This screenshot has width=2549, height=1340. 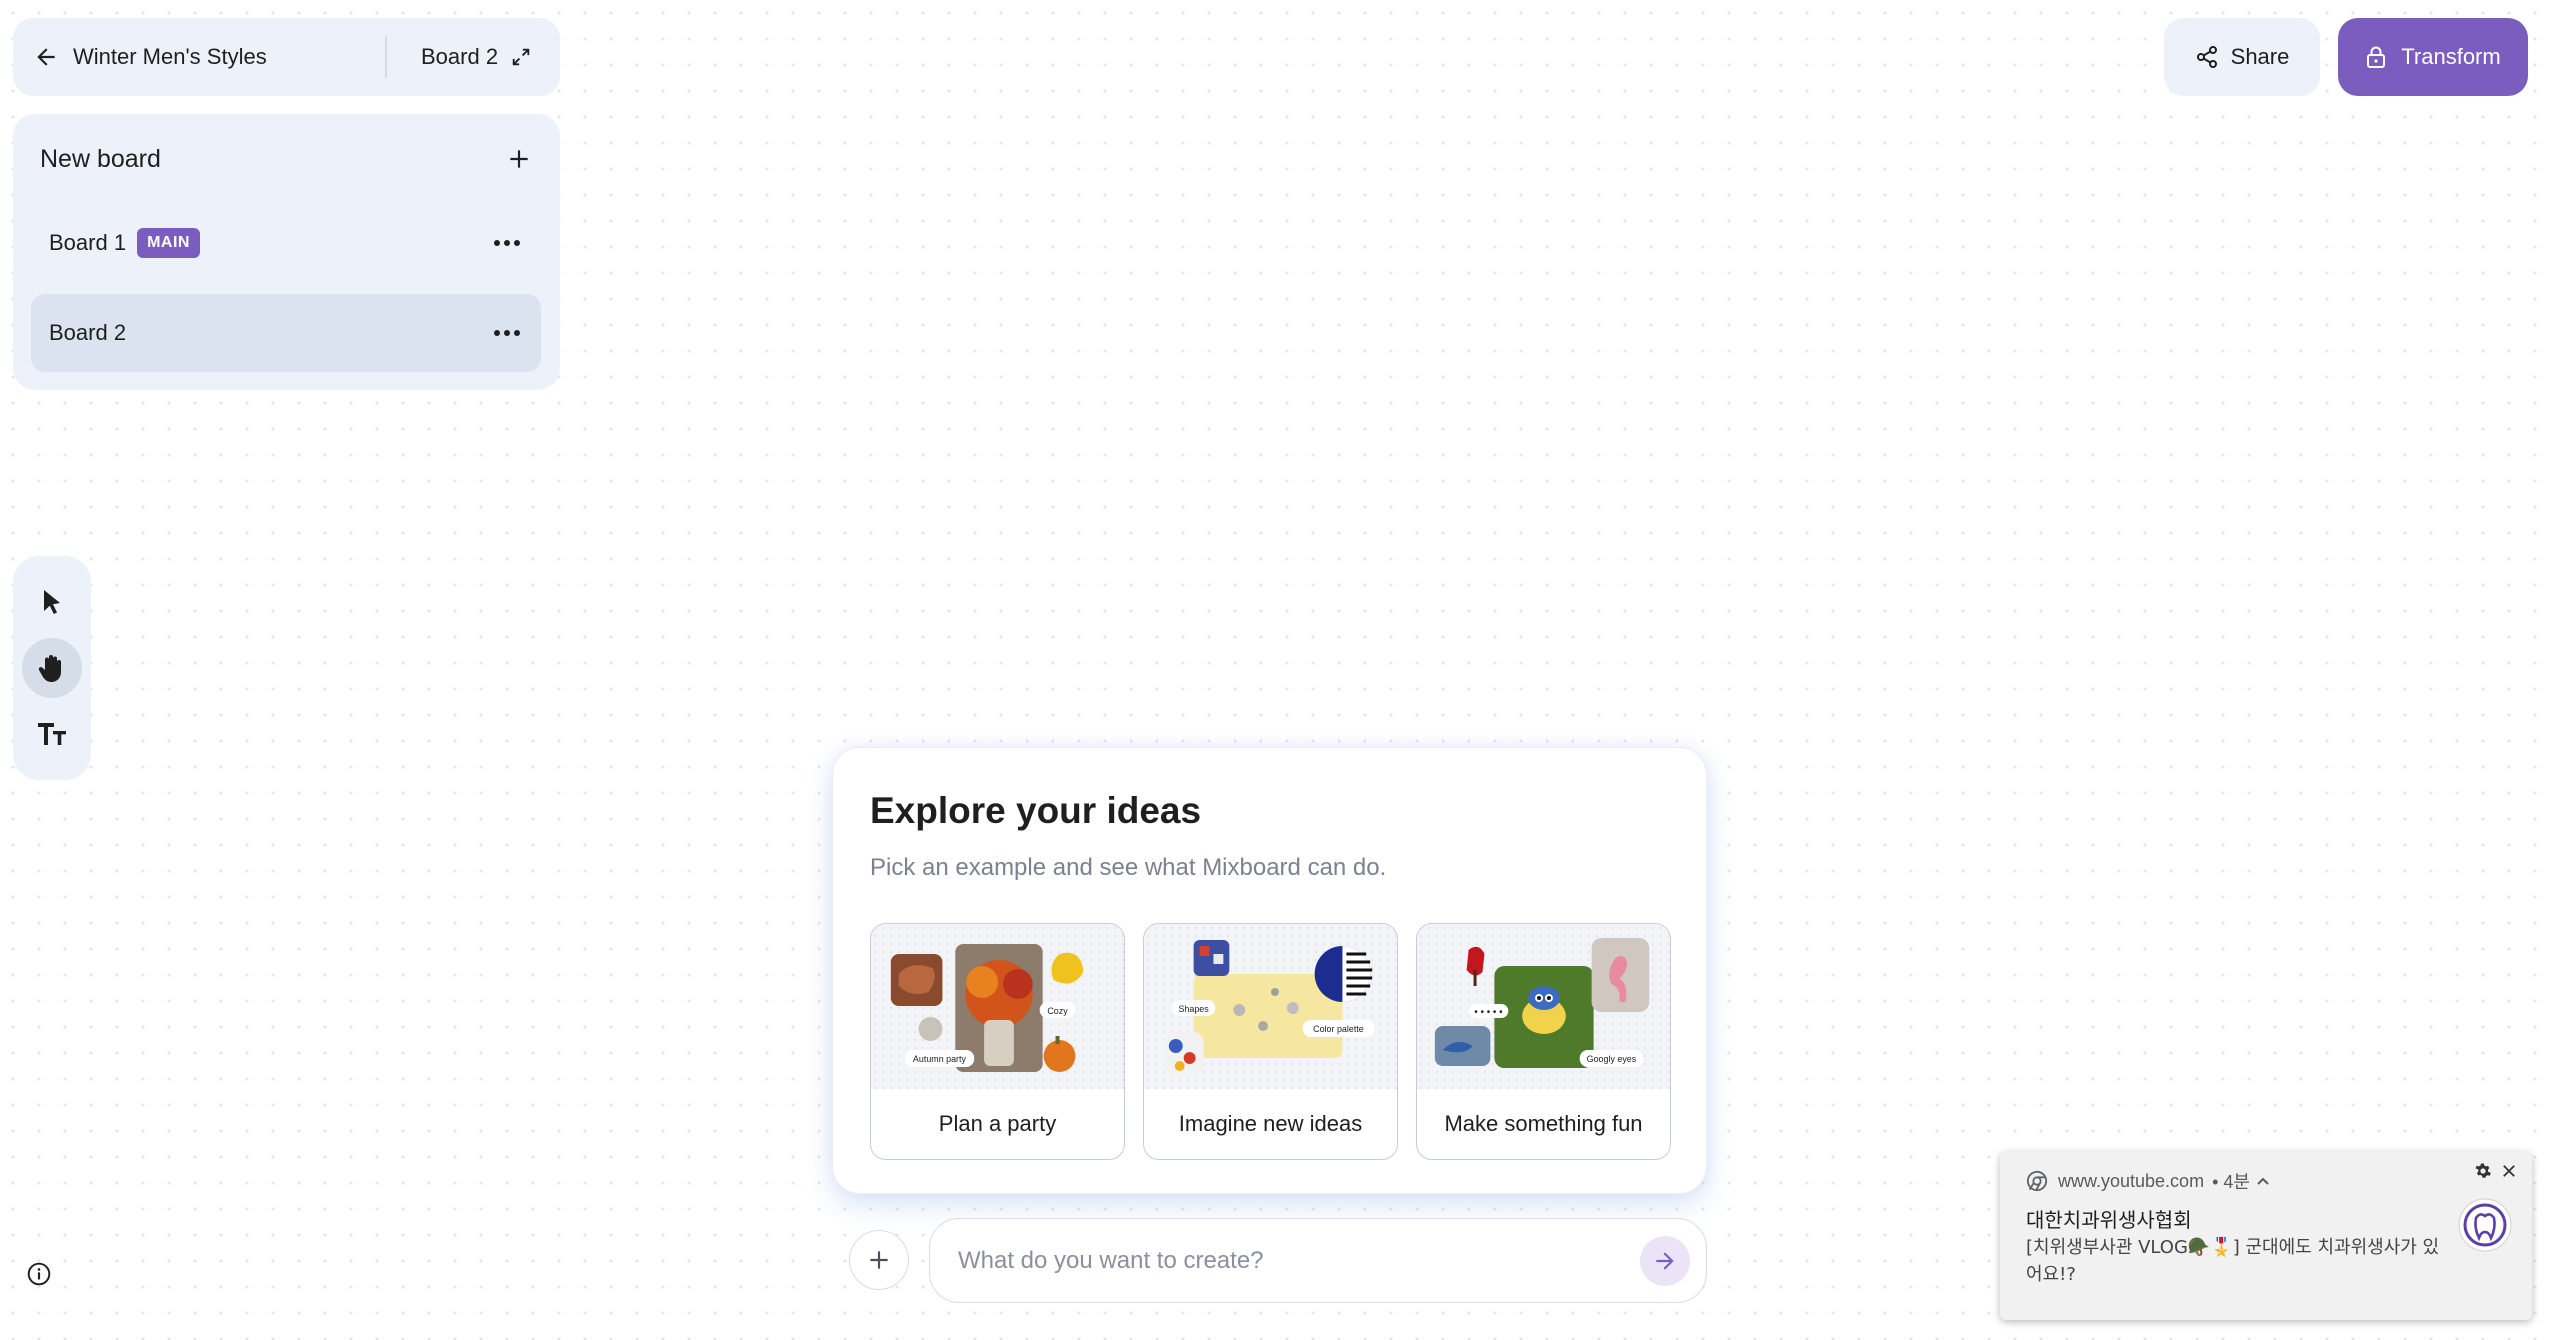 What do you see at coordinates (2131, 1180) in the screenshot?
I see `notification-site: www.youtube.com` at bounding box center [2131, 1180].